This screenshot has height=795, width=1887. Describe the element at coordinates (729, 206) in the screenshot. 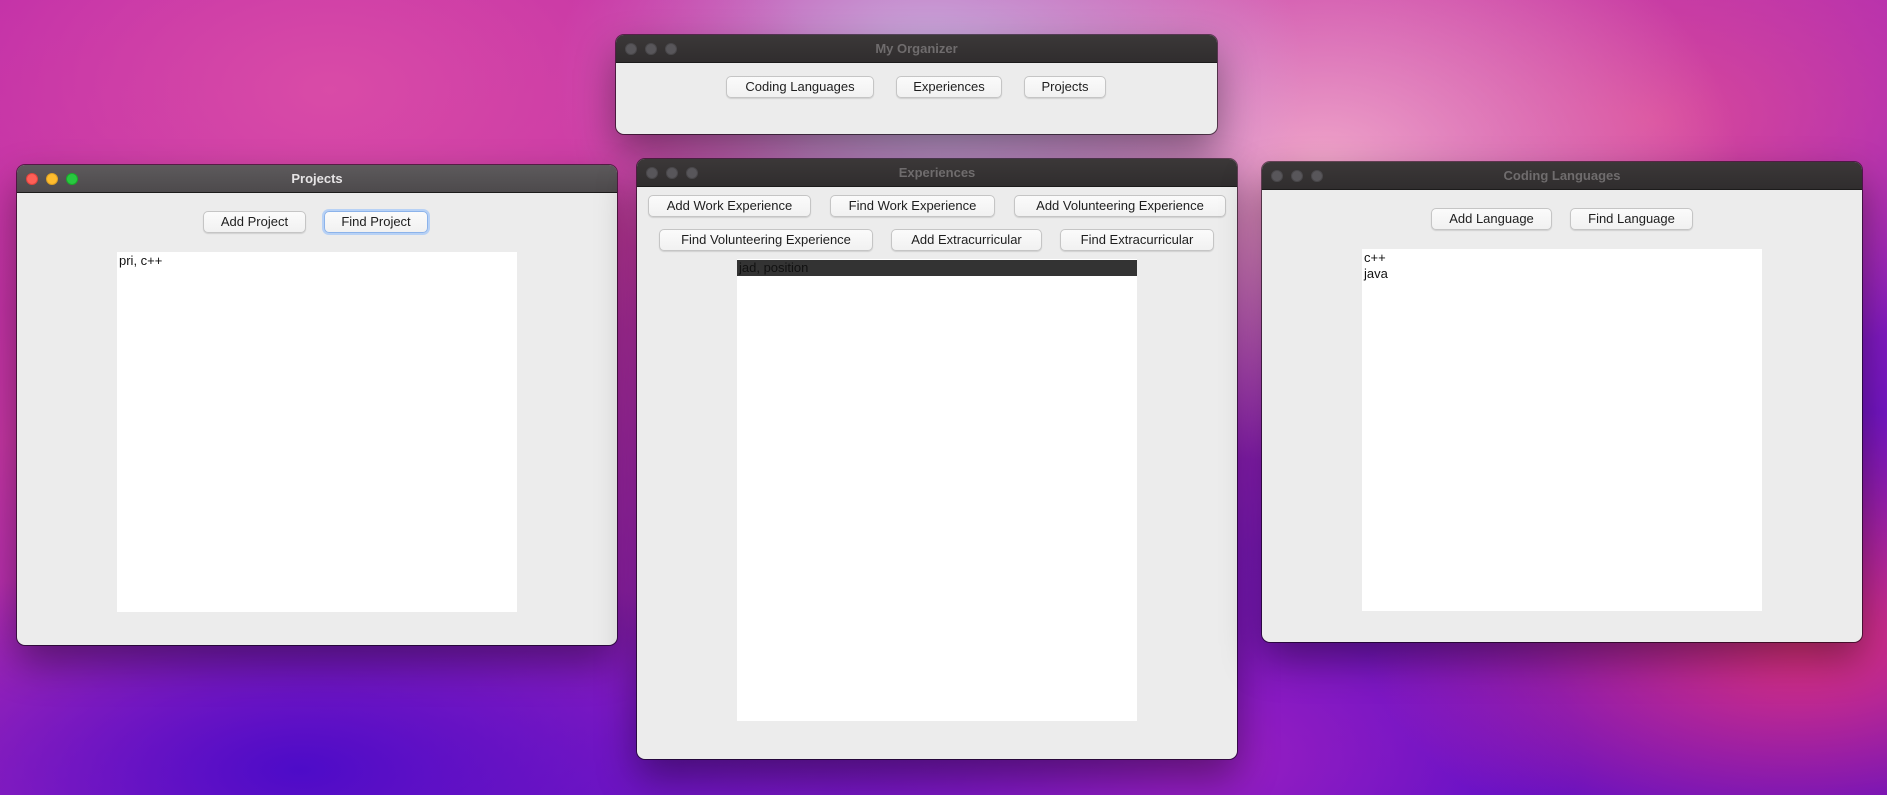

I see `add-work-experience-button: Add Work Experience` at that location.